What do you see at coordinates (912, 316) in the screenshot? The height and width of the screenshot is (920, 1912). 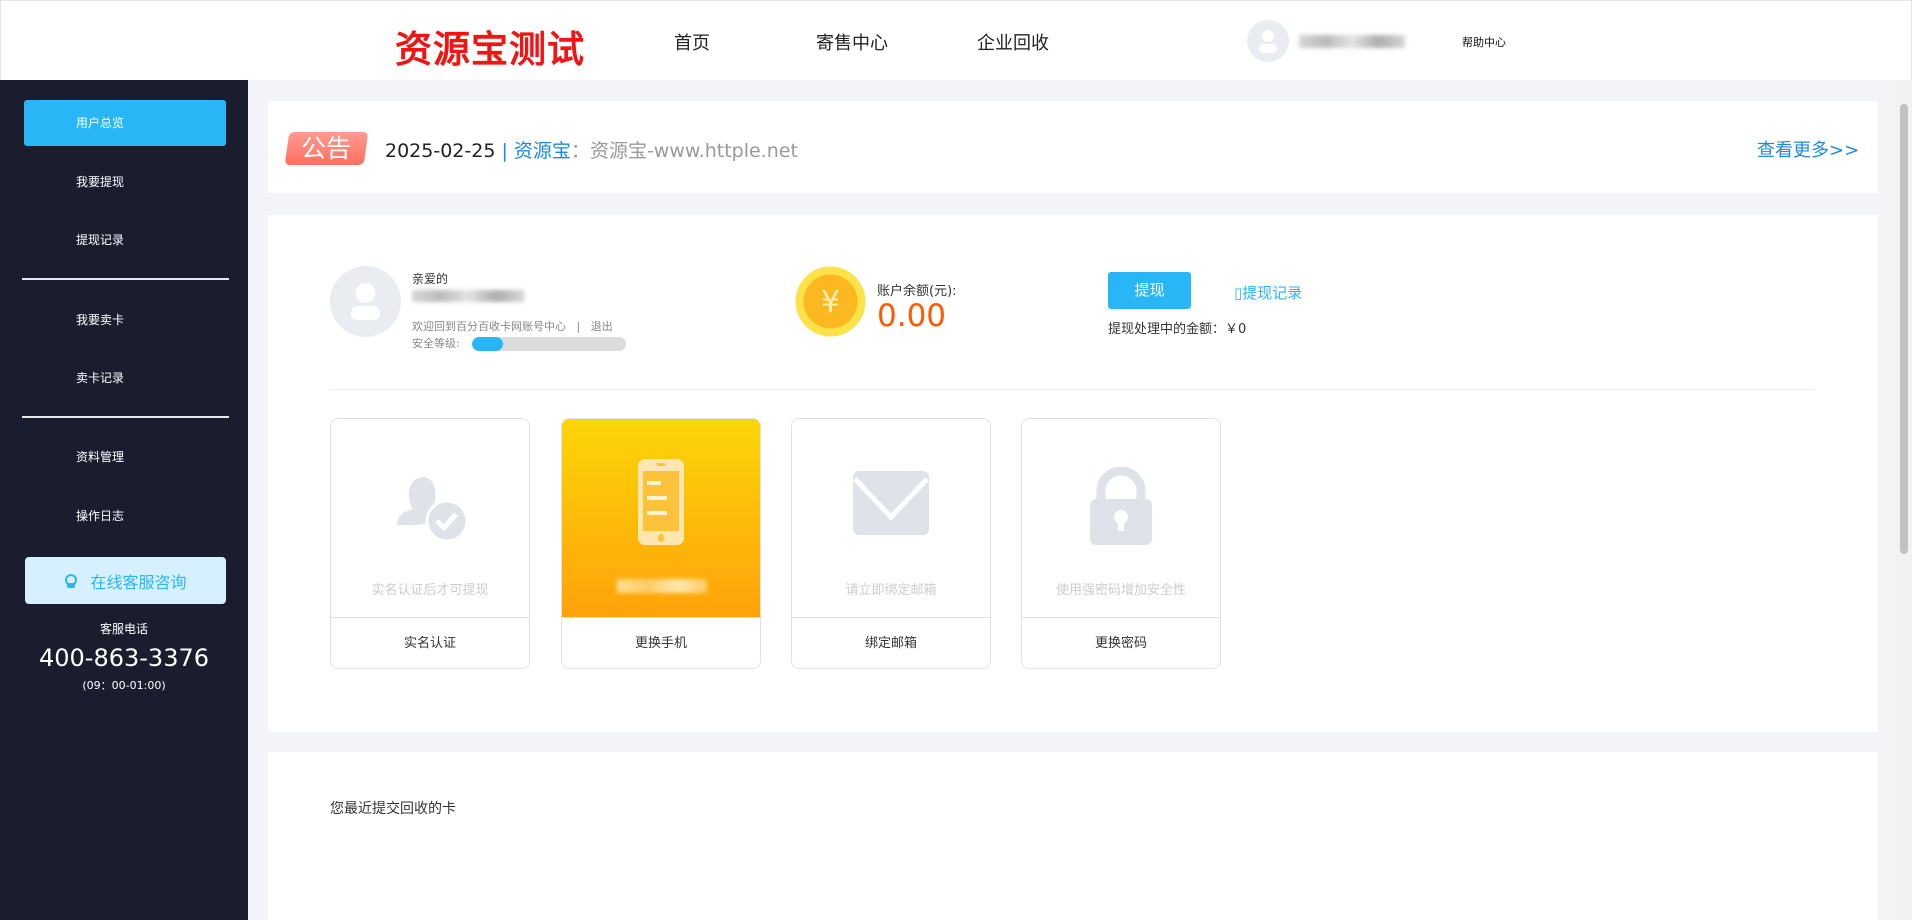 I see `balance-value: 0.00` at bounding box center [912, 316].